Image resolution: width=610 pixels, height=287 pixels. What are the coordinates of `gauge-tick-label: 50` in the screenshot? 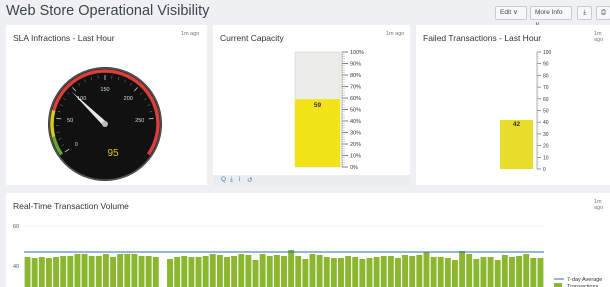 It's located at (70, 121).